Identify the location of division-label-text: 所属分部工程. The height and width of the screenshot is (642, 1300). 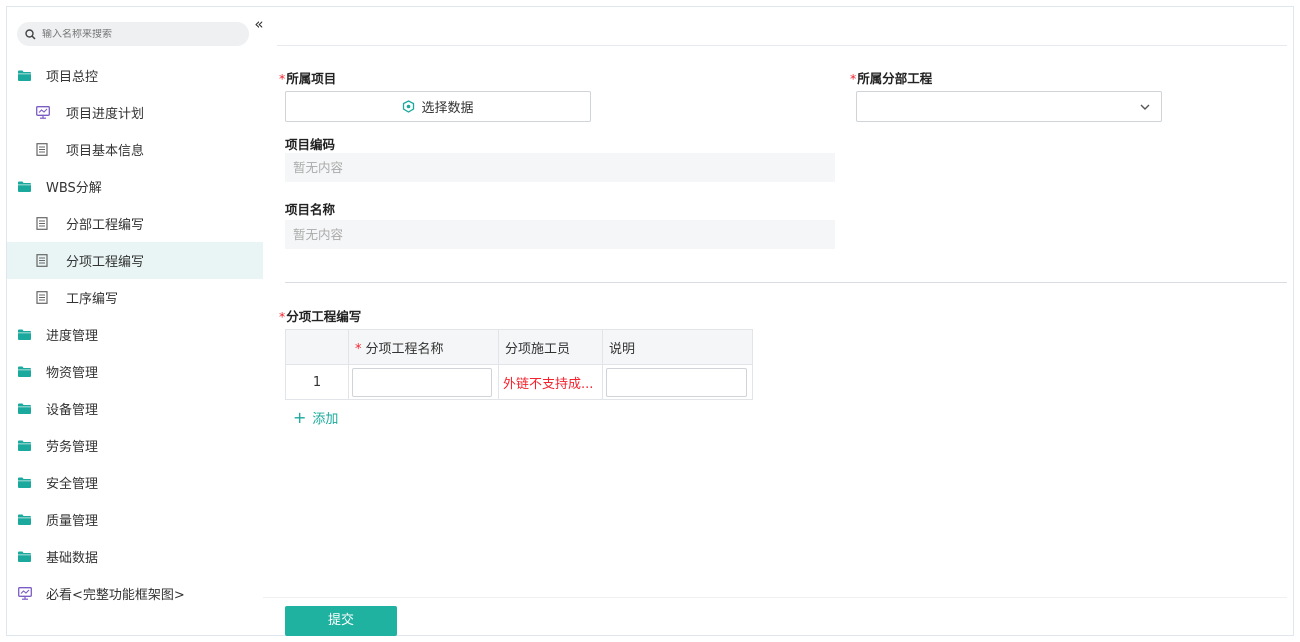
(895, 78).